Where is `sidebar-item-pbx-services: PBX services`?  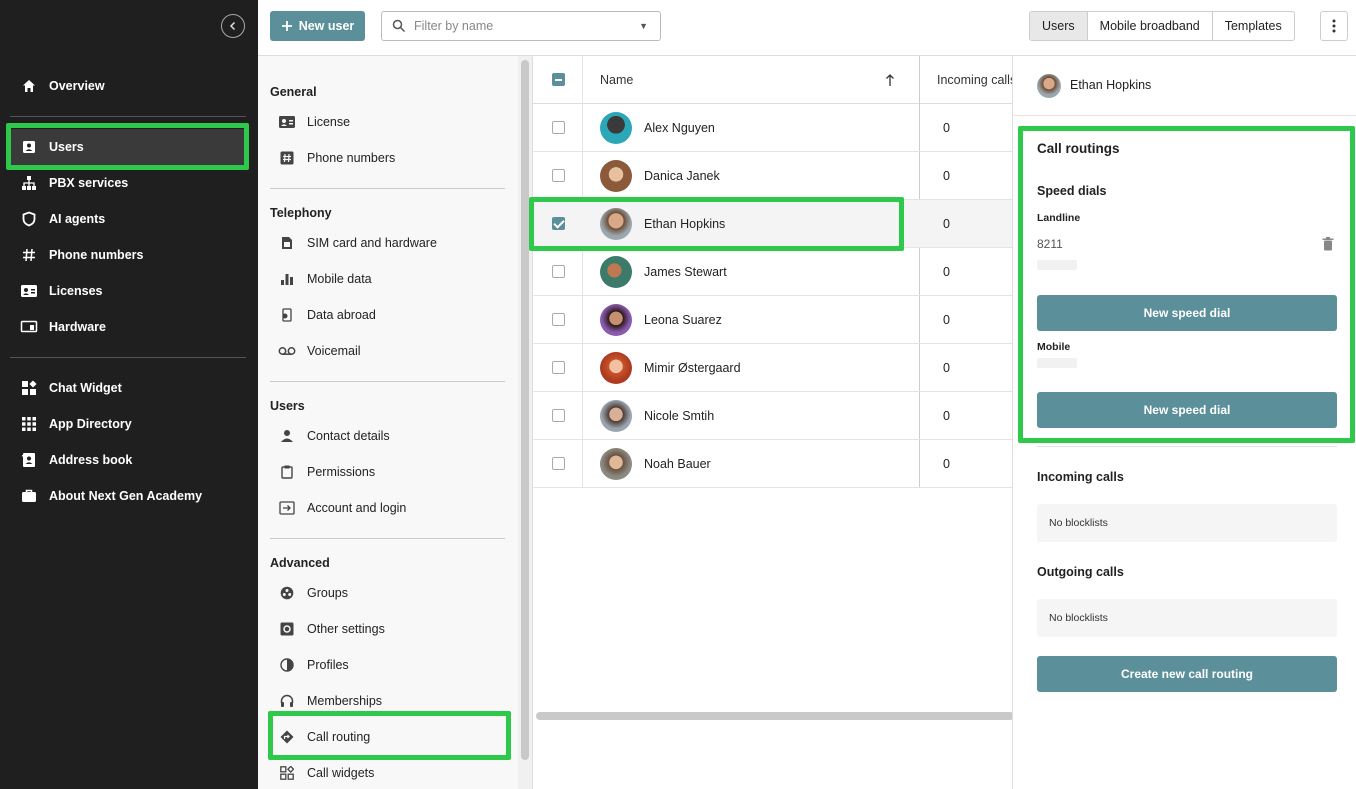
sidebar-item-pbx-services: PBX services is located at coordinates (128, 183).